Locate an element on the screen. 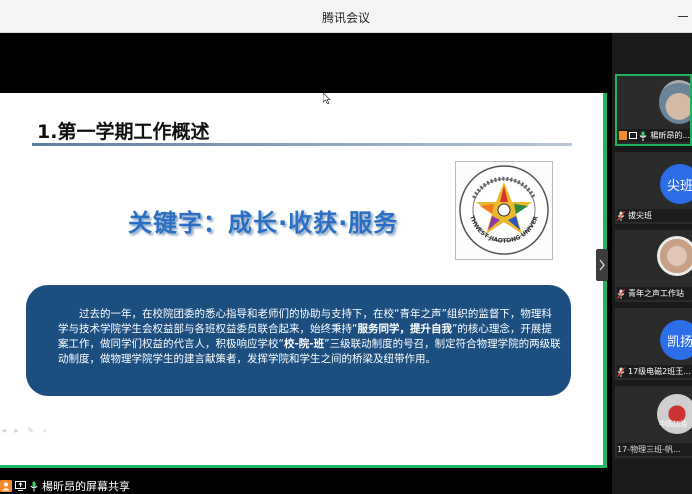  participant-name: 青年之声工作站 is located at coordinates (656, 293).